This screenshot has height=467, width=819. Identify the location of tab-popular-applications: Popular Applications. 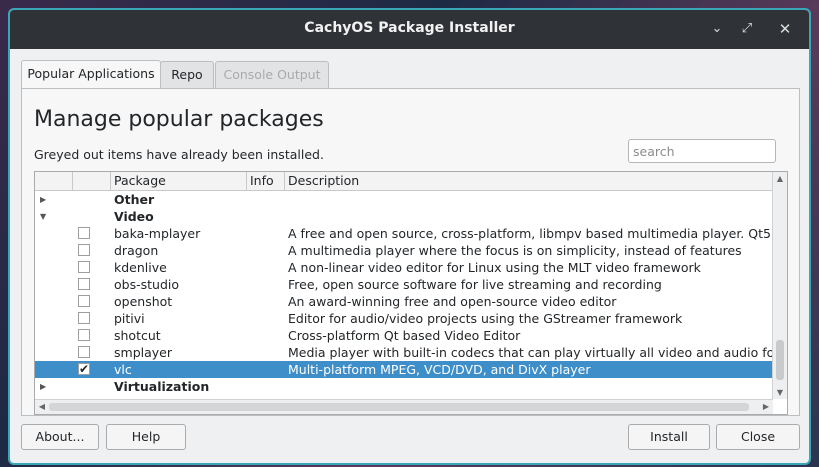
(91, 75).